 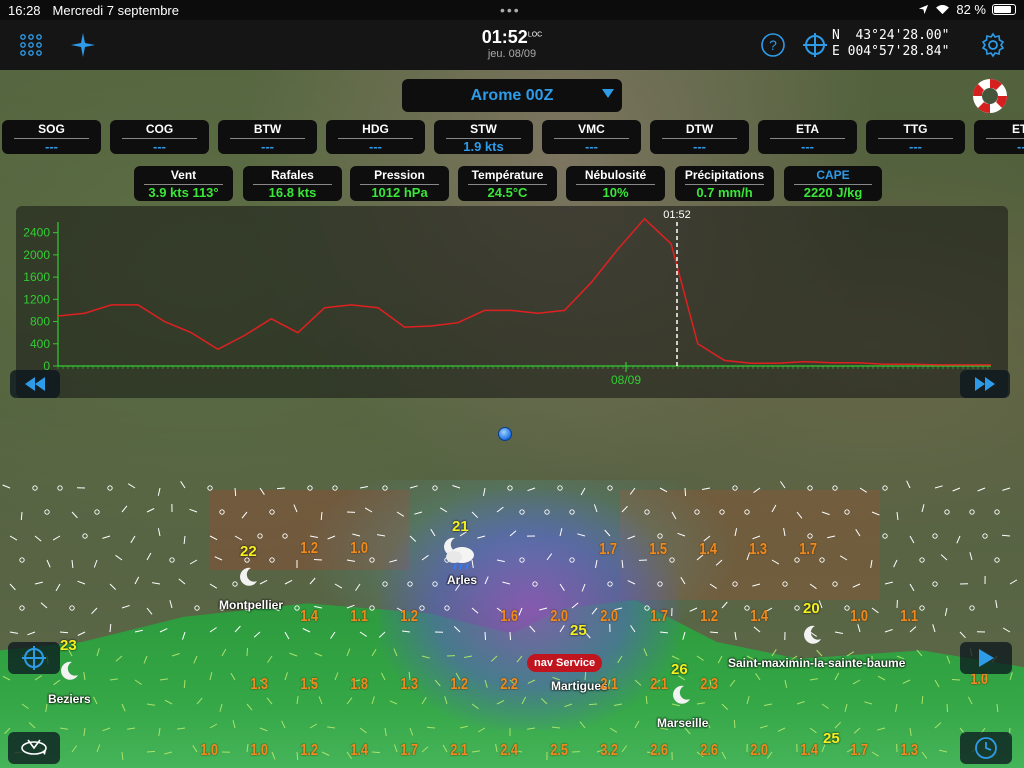 What do you see at coordinates (559, 750) in the screenshot?
I see `wind-speed-label: 2.5` at bounding box center [559, 750].